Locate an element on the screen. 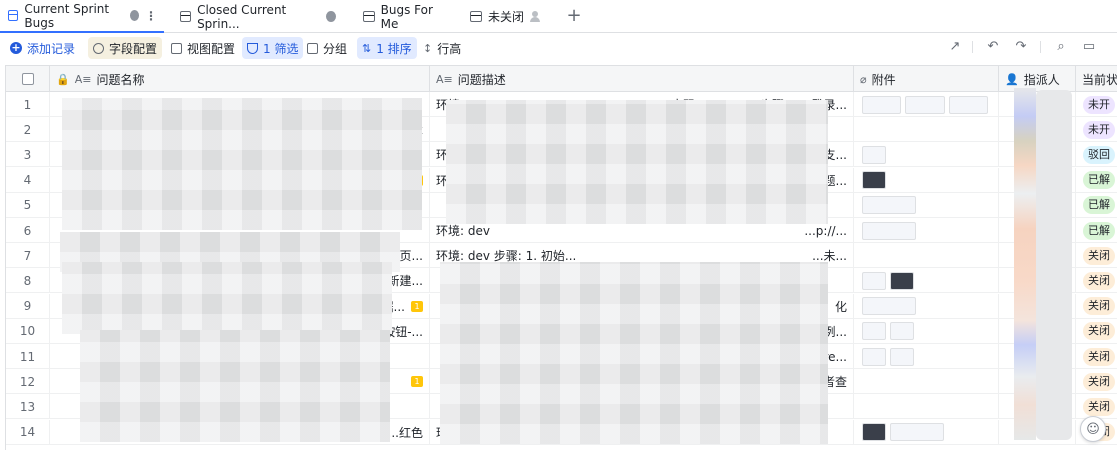  row-height-button: ↕ 行高 is located at coordinates (442, 48).